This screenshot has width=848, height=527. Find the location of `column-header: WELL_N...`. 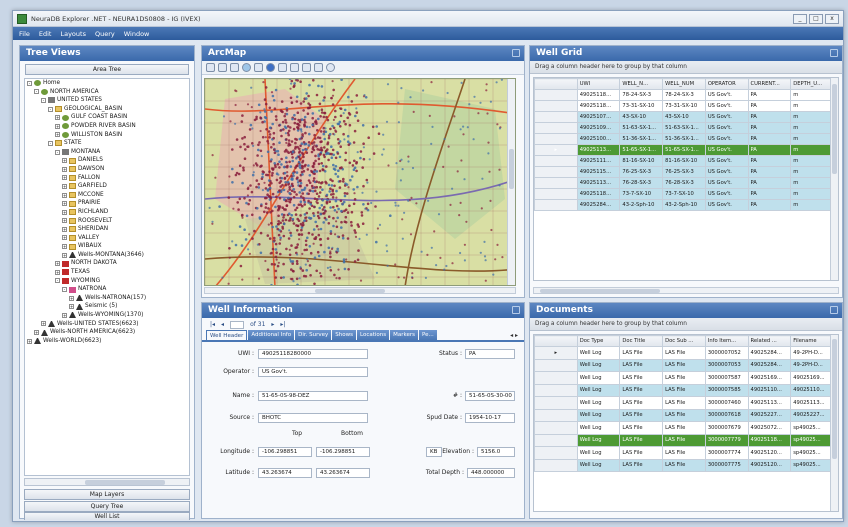

column-header: WELL_N... is located at coordinates (641, 84).